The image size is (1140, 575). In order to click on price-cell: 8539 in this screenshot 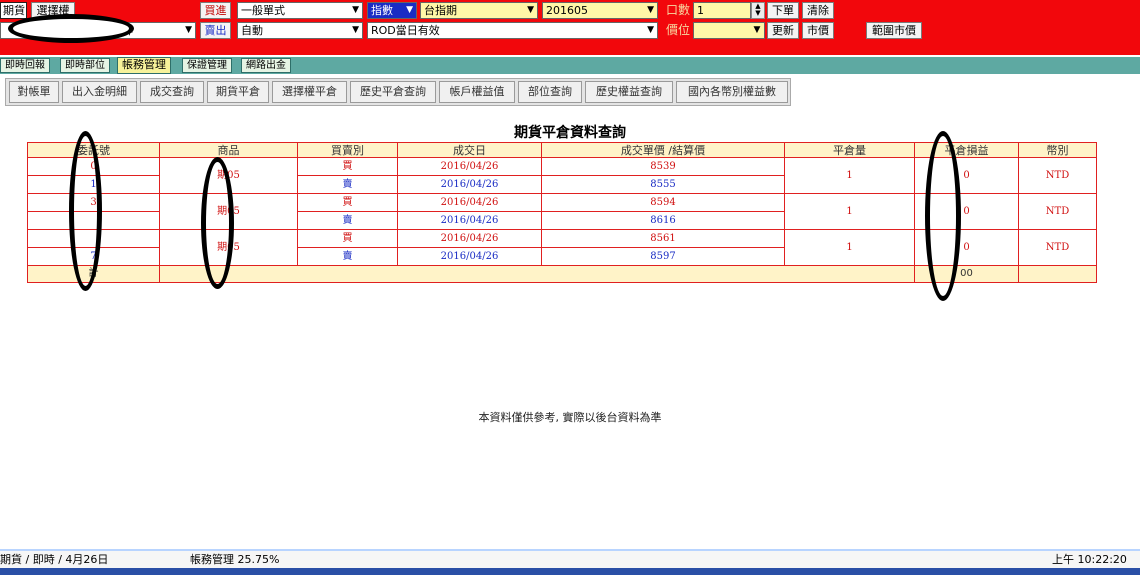, I will do `click(663, 166)`.